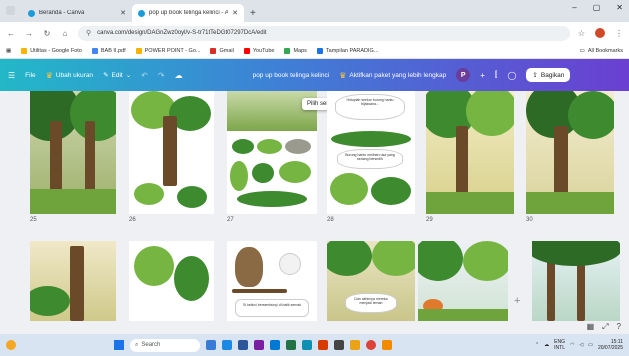  Describe the element at coordinates (11, 345) in the screenshot. I see `weather-icon` at that location.